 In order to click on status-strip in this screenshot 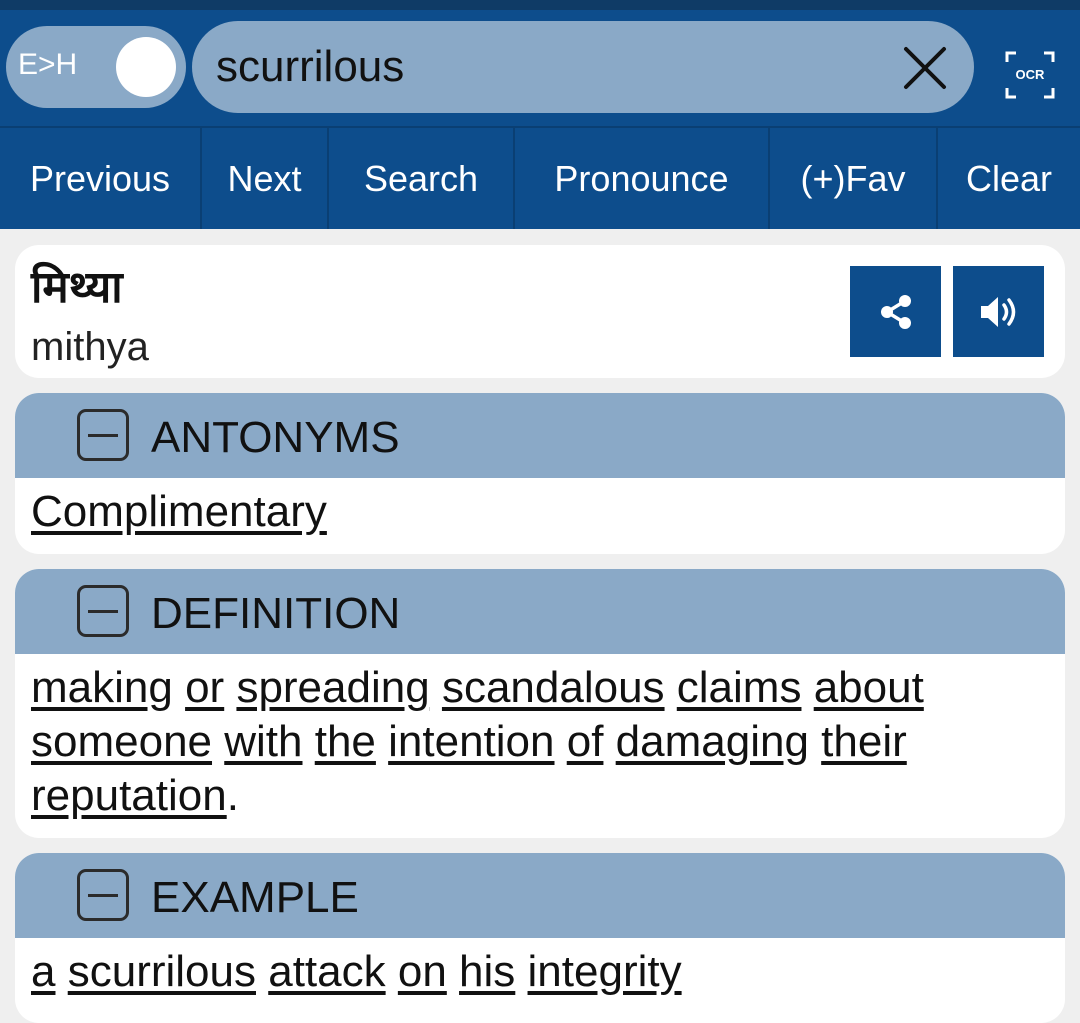, I will do `click(540, 5)`.